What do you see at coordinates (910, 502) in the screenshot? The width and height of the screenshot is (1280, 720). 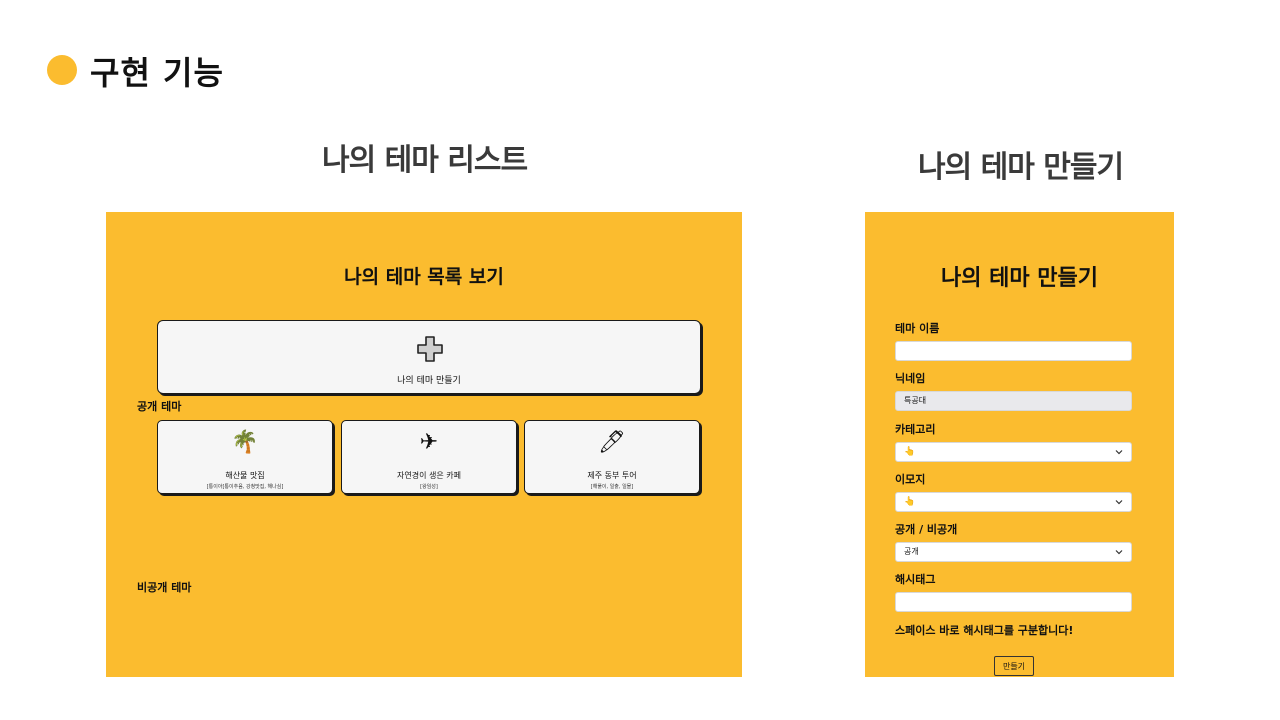 I see `emoji-select-value: 👆` at bounding box center [910, 502].